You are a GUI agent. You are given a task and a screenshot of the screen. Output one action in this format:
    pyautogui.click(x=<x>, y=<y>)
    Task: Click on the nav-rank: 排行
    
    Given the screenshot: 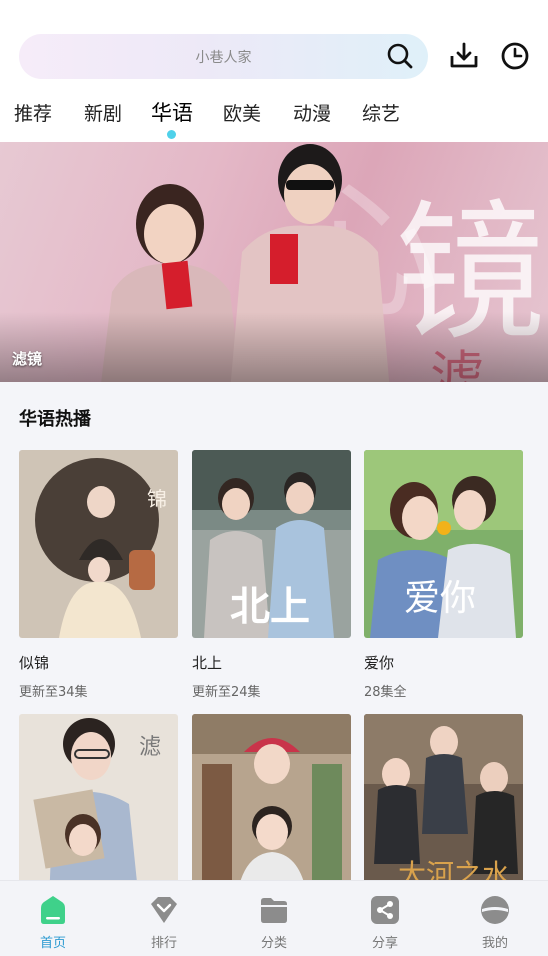 What is the action you would take?
    pyautogui.click(x=164, y=918)
    